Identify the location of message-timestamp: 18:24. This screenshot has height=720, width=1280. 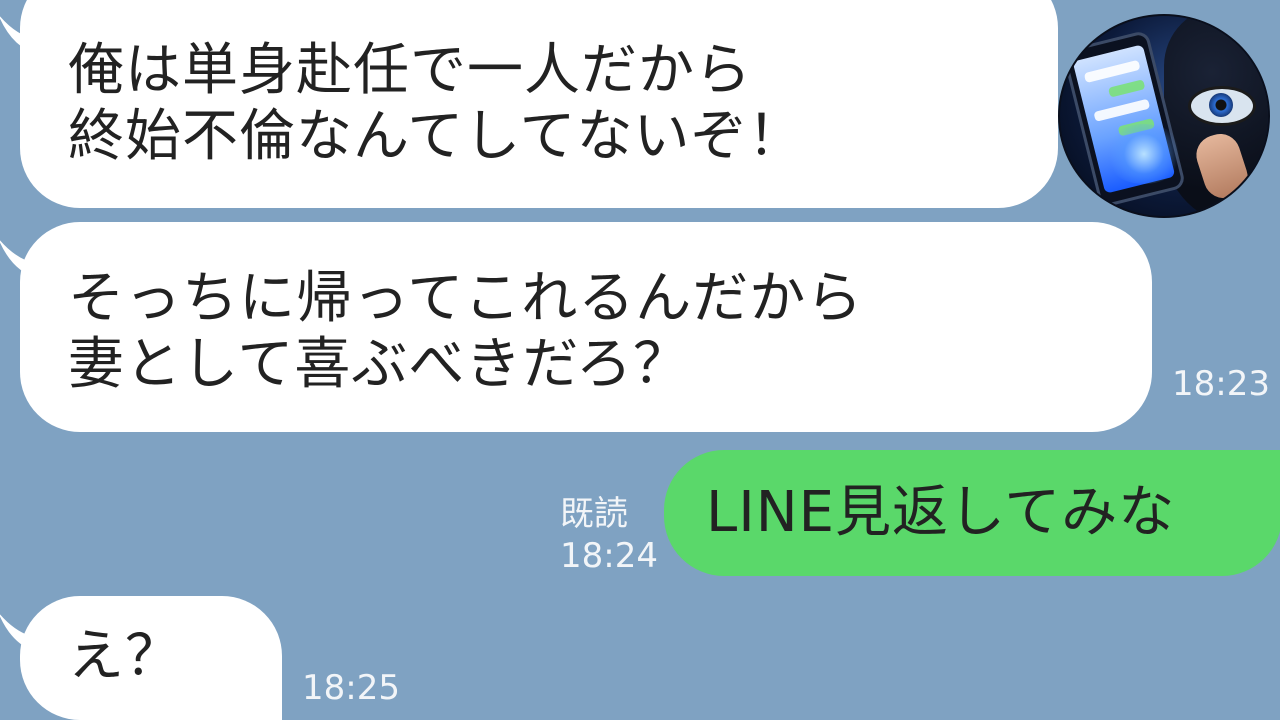
(609, 556).